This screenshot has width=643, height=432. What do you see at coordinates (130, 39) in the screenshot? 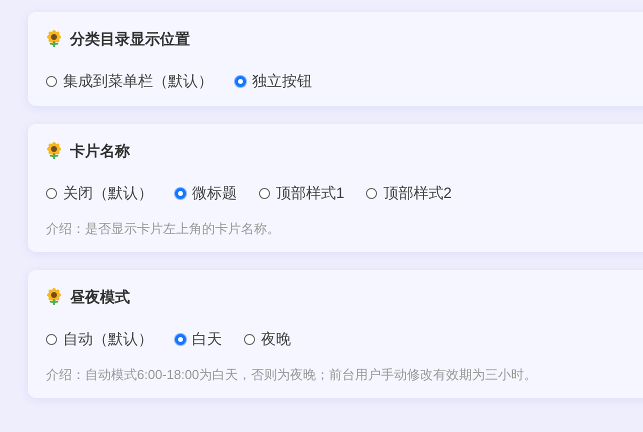
I see `section-title: 分类目录显示位置` at bounding box center [130, 39].